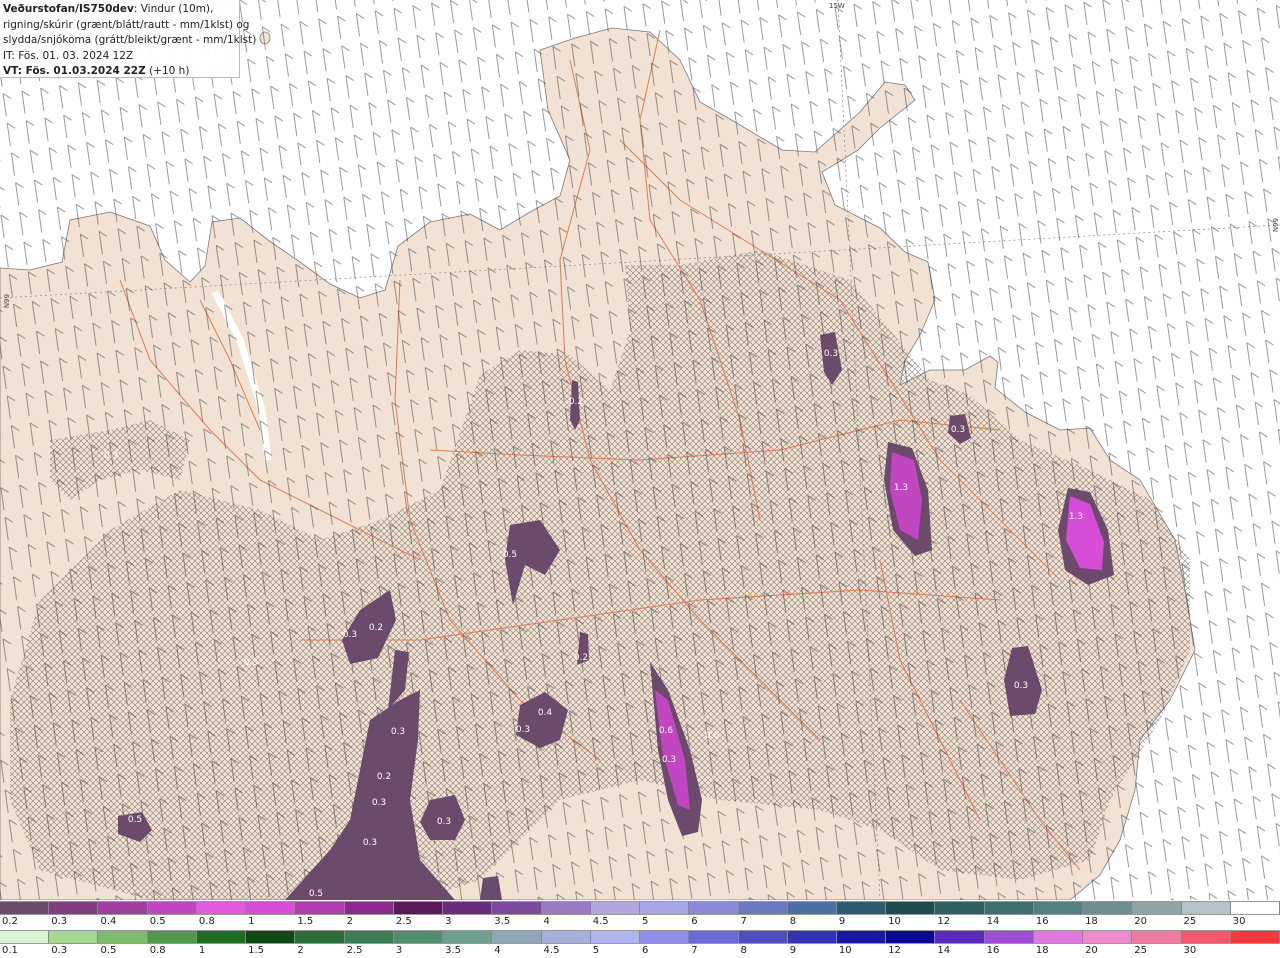 The image size is (1280, 958). I want to click on graticule-label-top: 15W, so click(837, 6).